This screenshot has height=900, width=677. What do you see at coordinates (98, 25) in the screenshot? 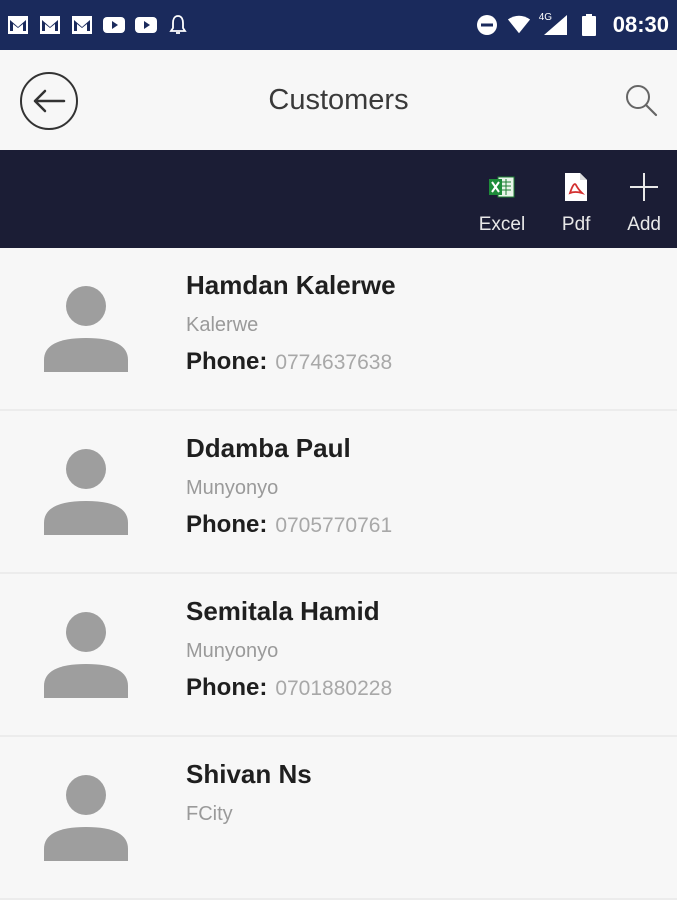
I see `notification-icons` at bounding box center [98, 25].